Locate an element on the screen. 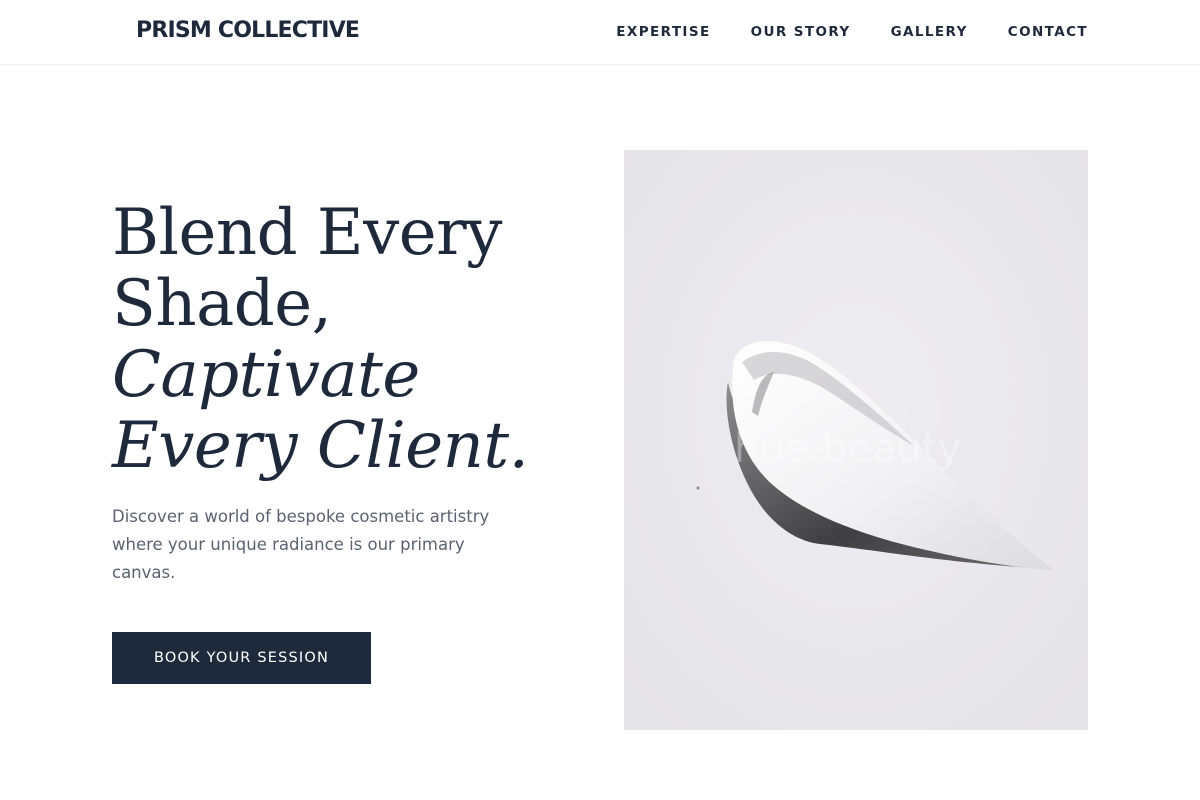 This screenshot has height=800, width=1200. nav-link-our-story: OUR STORY is located at coordinates (801, 32).